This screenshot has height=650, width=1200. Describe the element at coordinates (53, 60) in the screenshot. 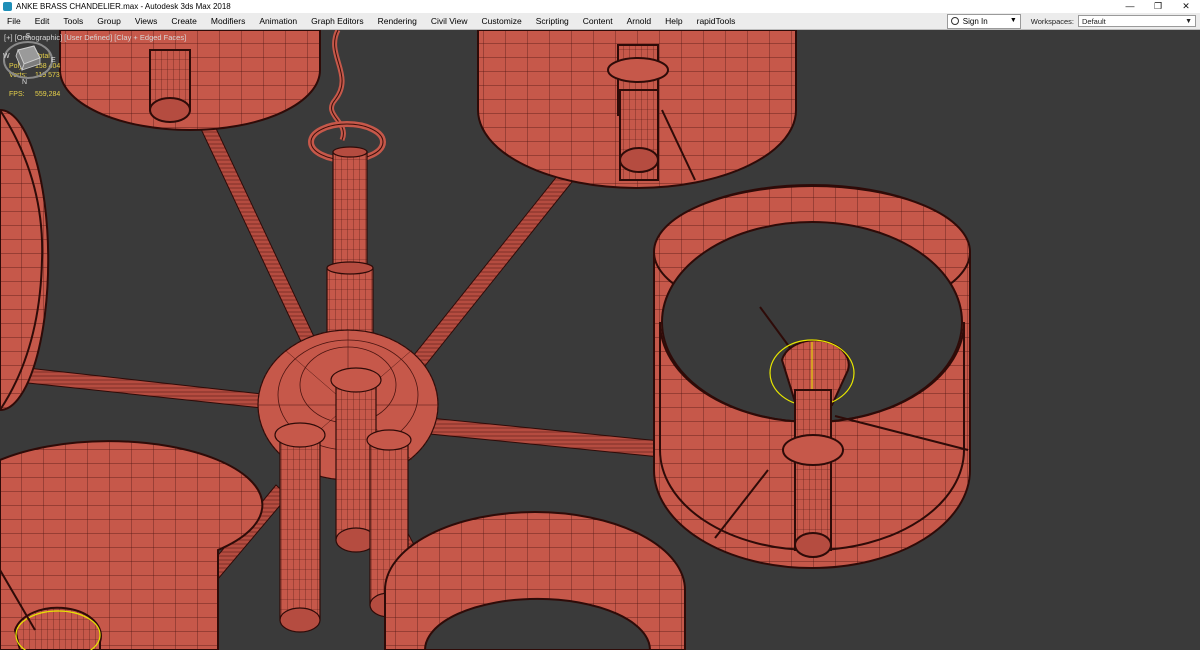

I see `viewcube-letter-e: E` at that location.